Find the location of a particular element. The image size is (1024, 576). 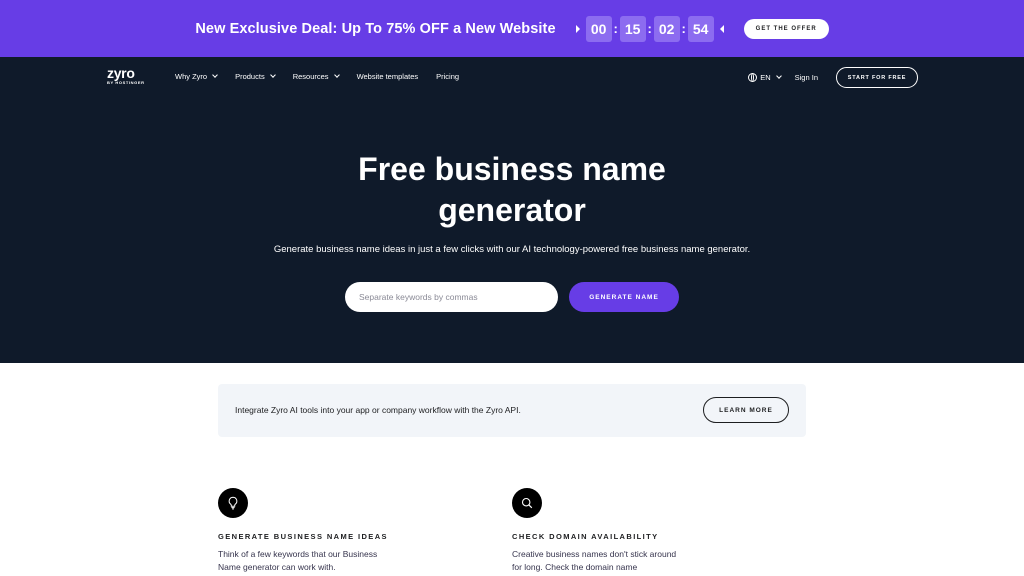

timer-hours: 15 is located at coordinates (632, 28).